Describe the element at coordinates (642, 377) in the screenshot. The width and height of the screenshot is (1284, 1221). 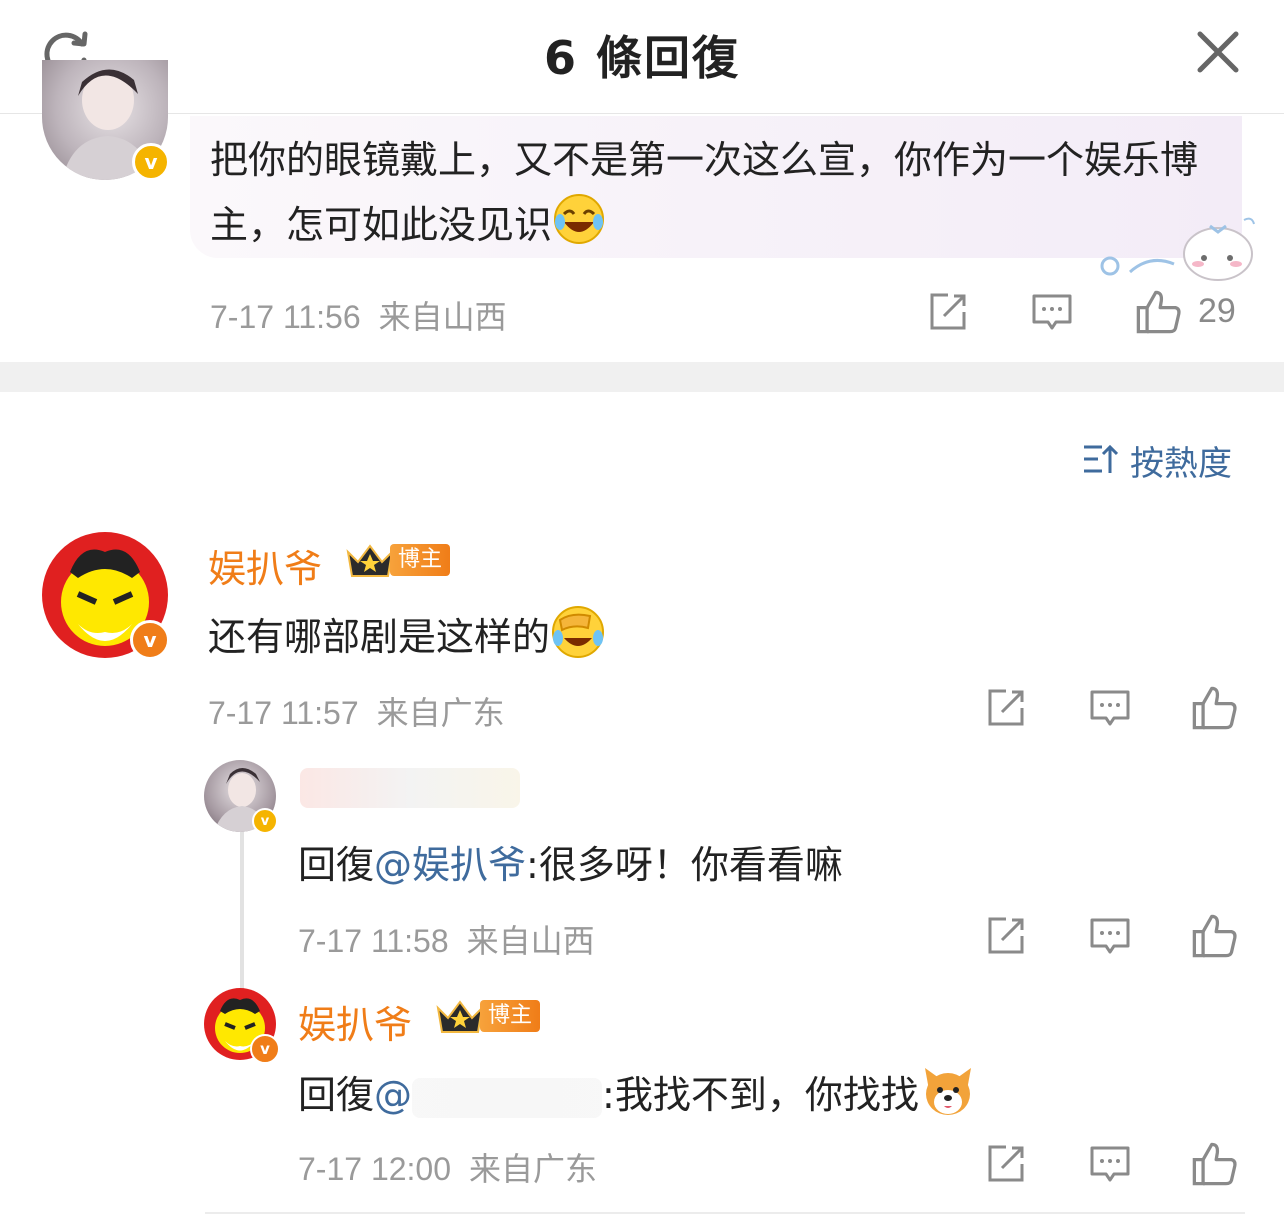
I see `section-divider` at that location.